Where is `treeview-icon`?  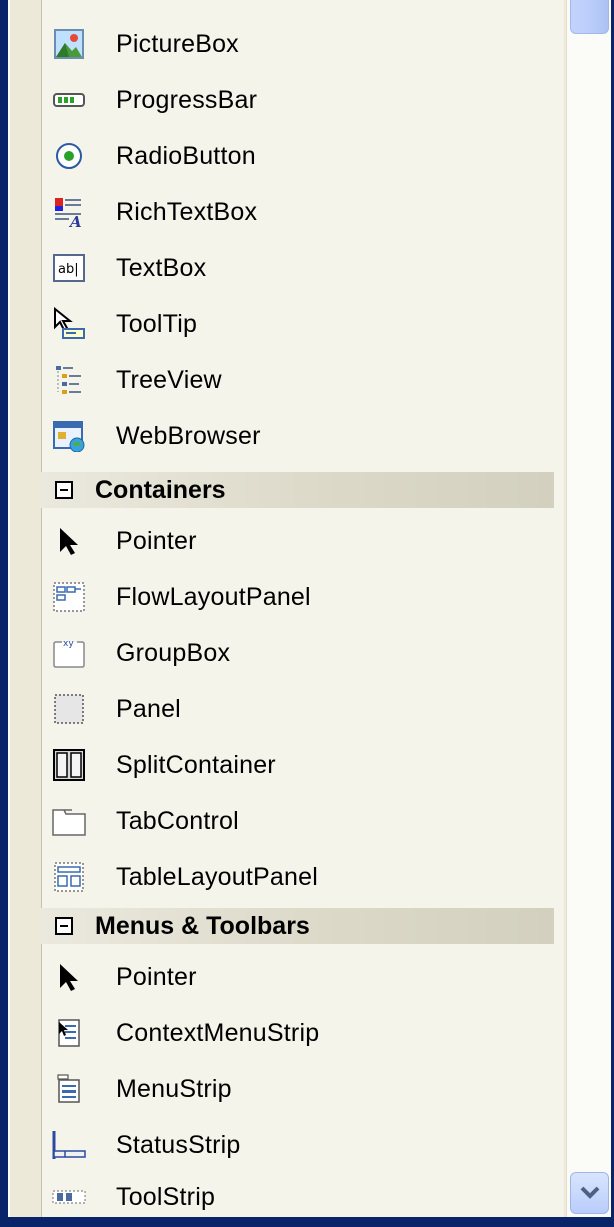
treeview-icon is located at coordinates (69, 380).